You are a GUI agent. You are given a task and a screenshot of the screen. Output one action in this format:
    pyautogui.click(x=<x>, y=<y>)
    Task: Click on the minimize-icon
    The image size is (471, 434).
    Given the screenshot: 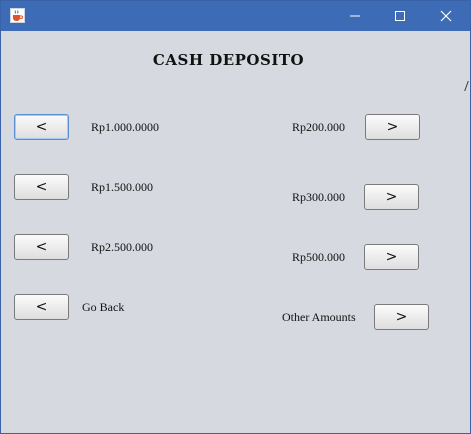 What is the action you would take?
    pyautogui.click(x=355, y=16)
    